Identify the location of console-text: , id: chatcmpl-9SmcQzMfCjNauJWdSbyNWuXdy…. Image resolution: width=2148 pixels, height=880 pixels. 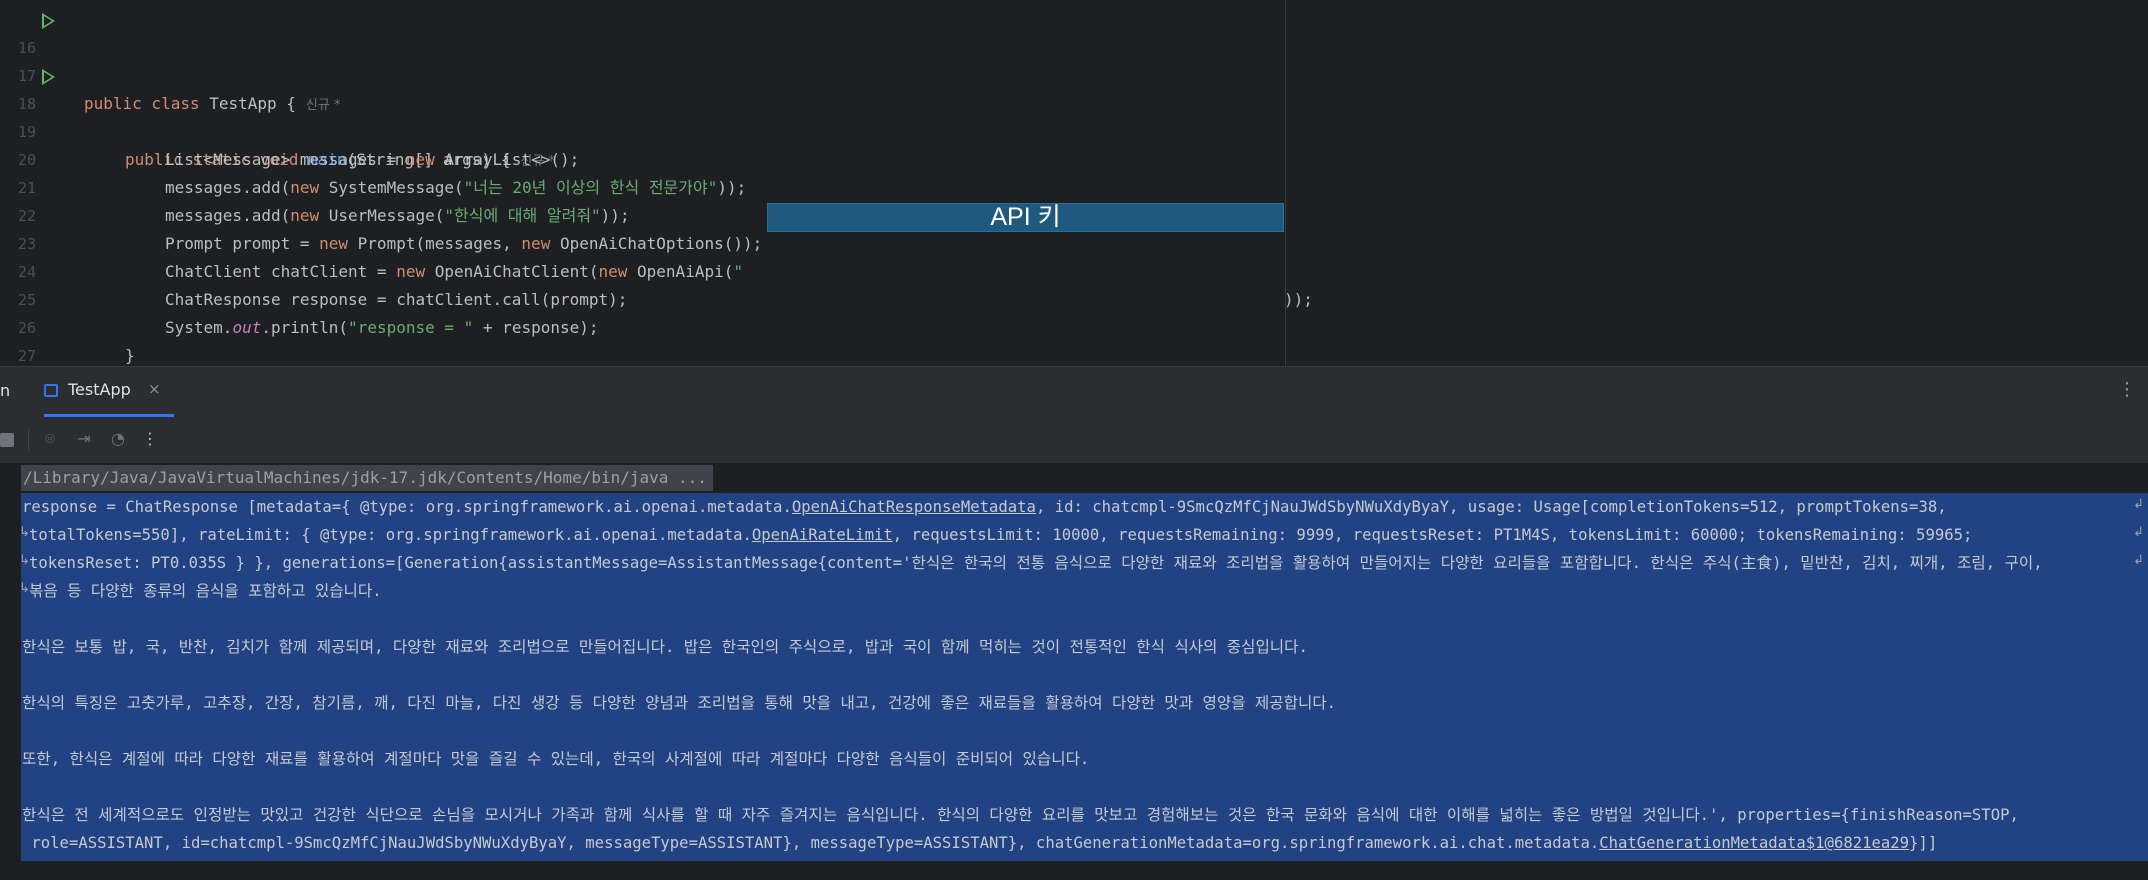
(1491, 507).